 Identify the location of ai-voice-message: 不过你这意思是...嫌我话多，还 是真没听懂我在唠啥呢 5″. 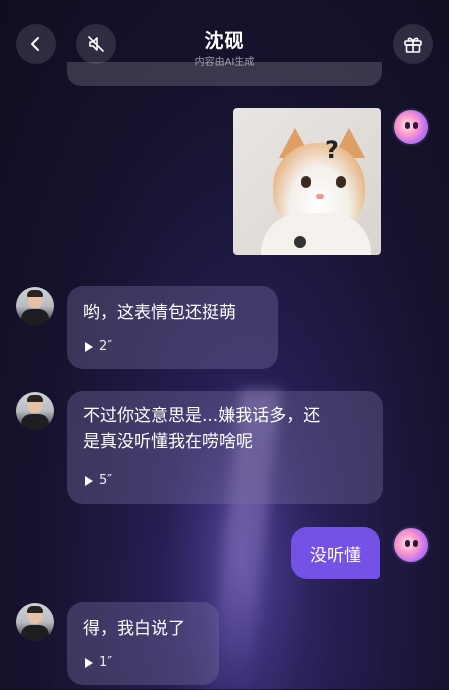
(225, 447).